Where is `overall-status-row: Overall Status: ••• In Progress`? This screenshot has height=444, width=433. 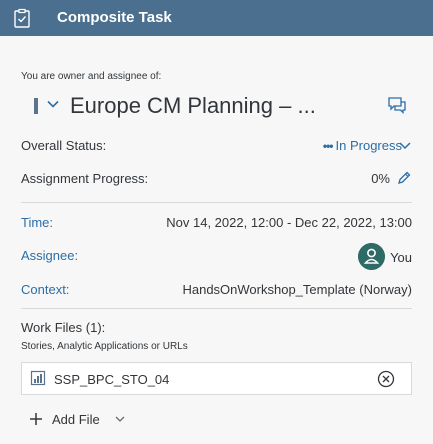 overall-status-row: Overall Status: ••• In Progress is located at coordinates (216, 146).